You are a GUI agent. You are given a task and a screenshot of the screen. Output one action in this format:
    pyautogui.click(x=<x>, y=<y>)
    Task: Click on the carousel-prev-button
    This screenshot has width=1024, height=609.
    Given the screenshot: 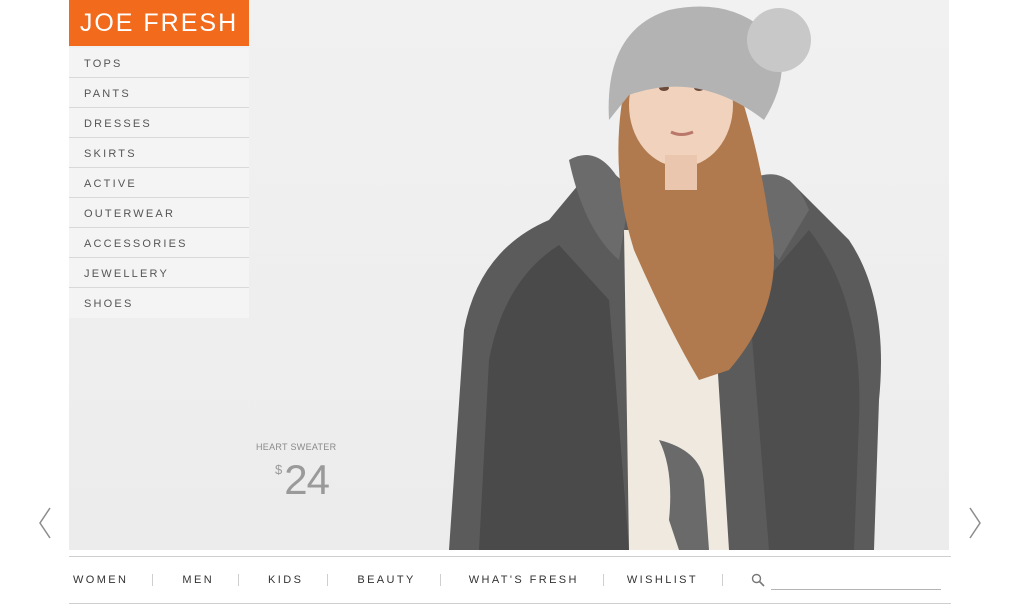 What is the action you would take?
    pyautogui.click(x=45, y=523)
    